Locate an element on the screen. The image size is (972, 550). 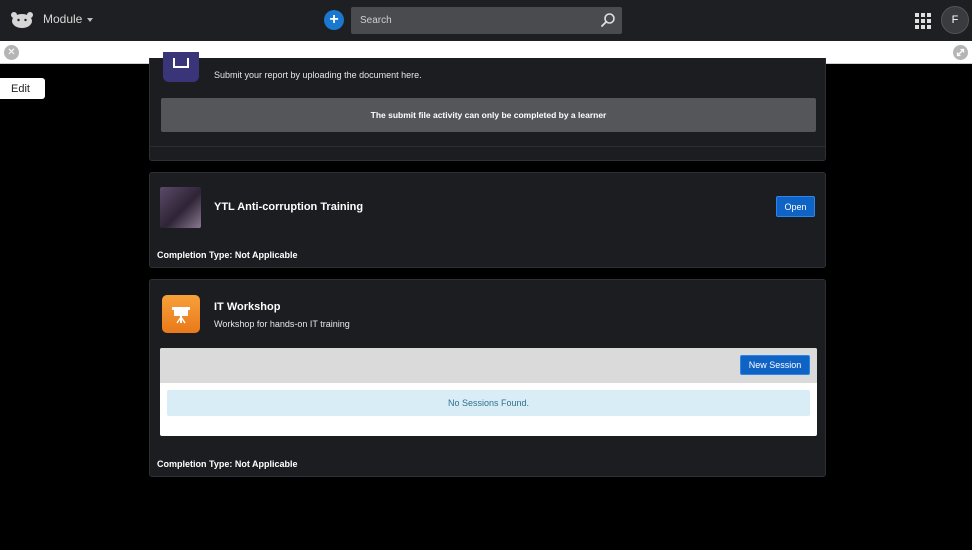
no-sessions-message: No Sessions Found. is located at coordinates (488, 403).